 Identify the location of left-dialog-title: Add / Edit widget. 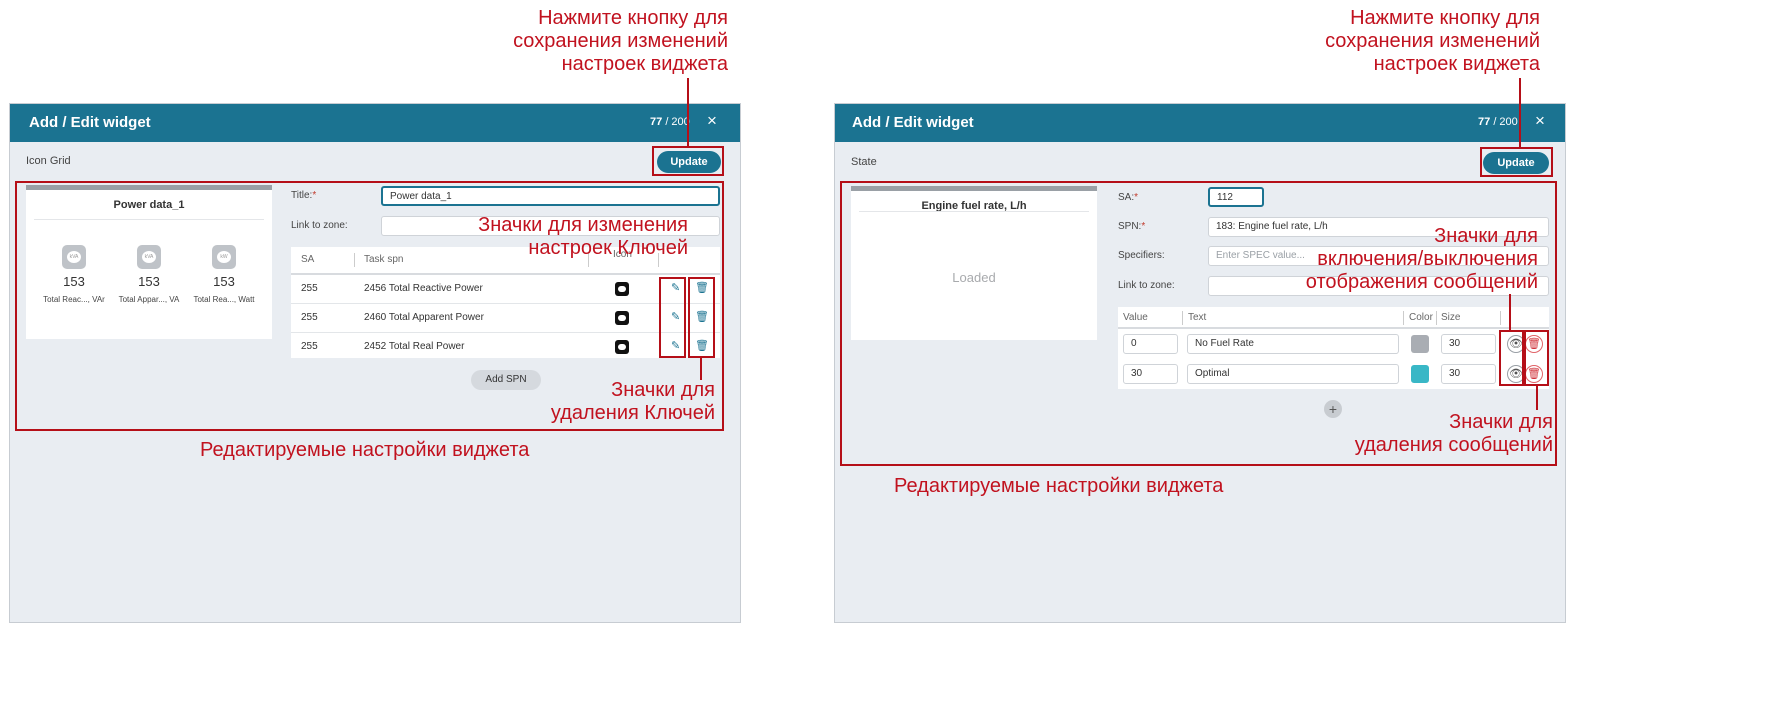
(90, 122).